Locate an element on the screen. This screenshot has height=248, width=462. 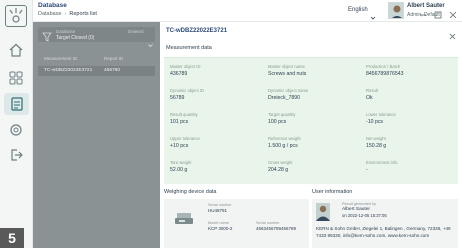
nav-rail: 5 is located at coordinates (16, 124).